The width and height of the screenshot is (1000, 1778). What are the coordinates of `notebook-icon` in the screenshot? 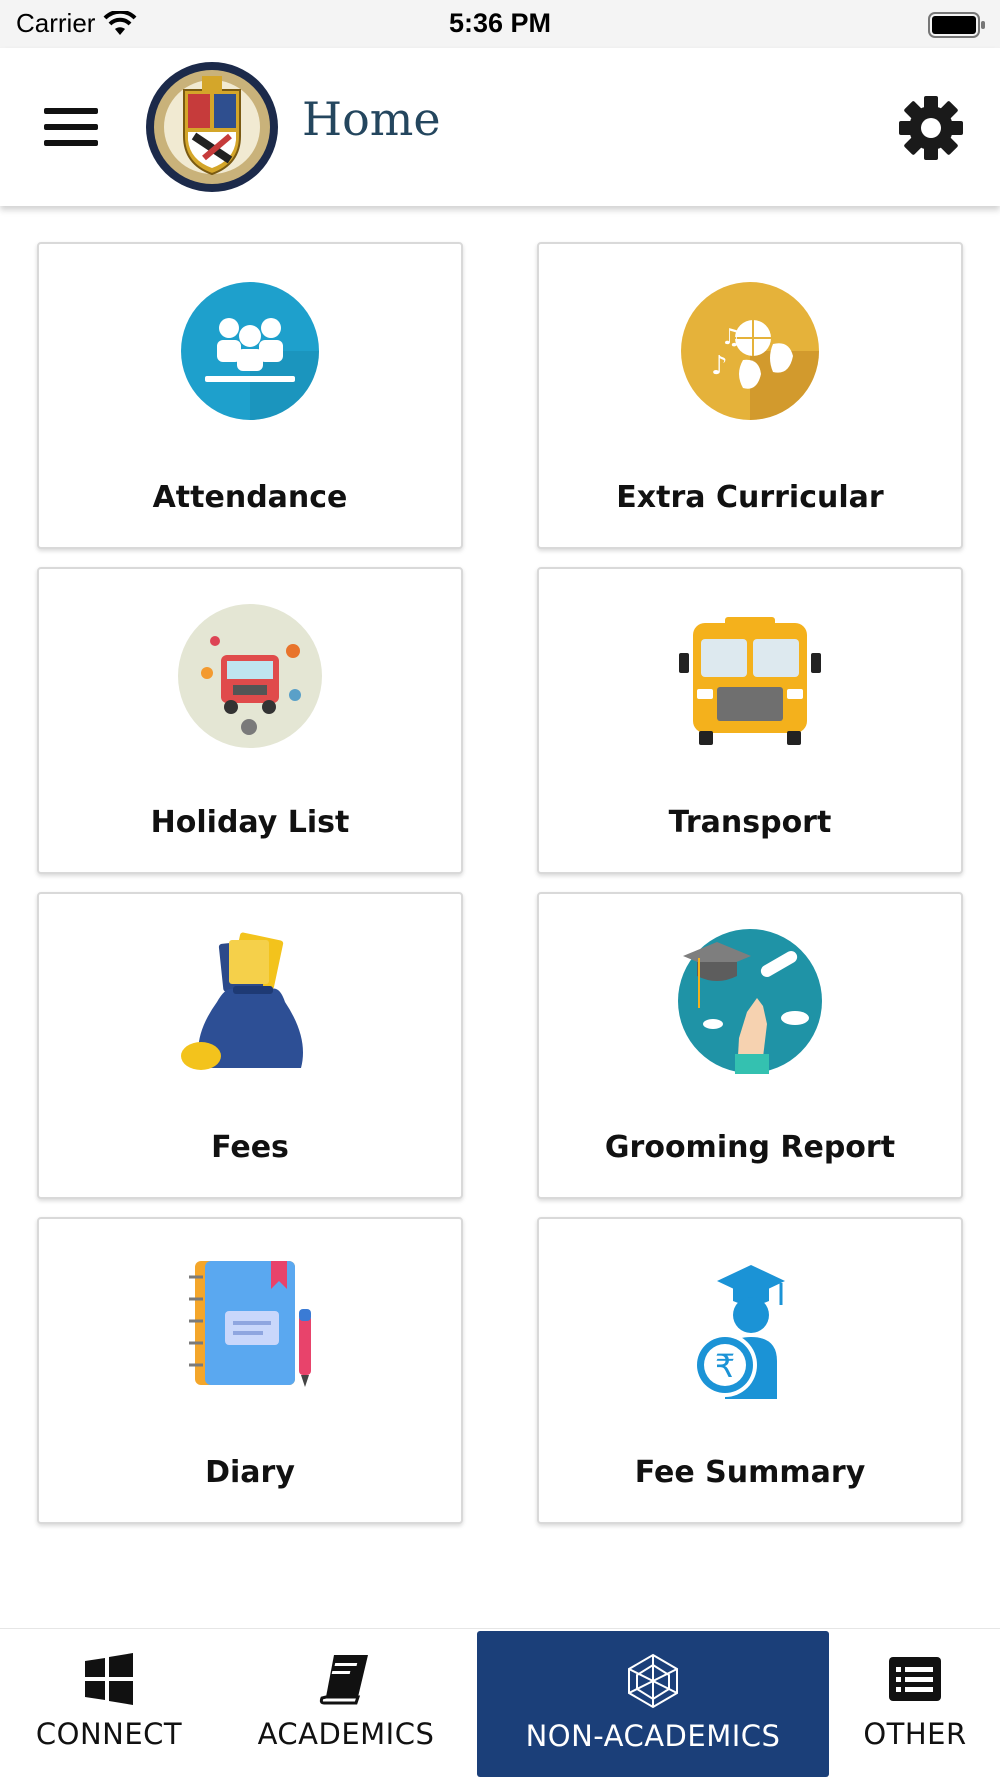 It's located at (250, 1324).